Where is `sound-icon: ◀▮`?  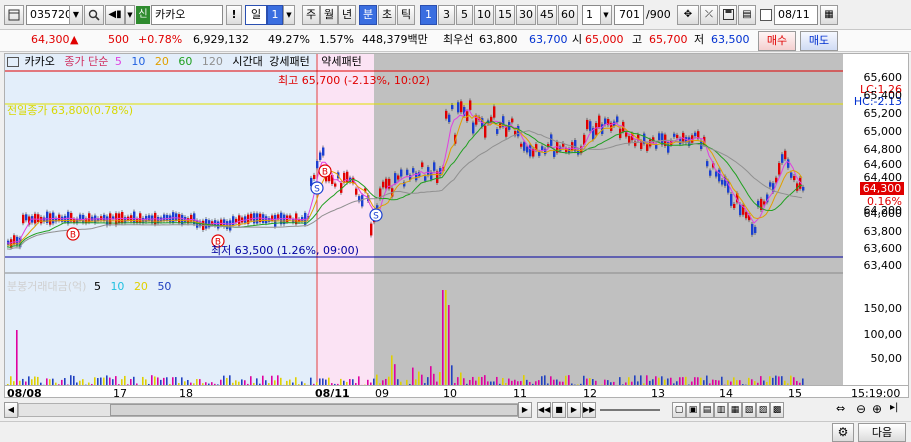
sound-icon: ◀▮ is located at coordinates (115, 15).